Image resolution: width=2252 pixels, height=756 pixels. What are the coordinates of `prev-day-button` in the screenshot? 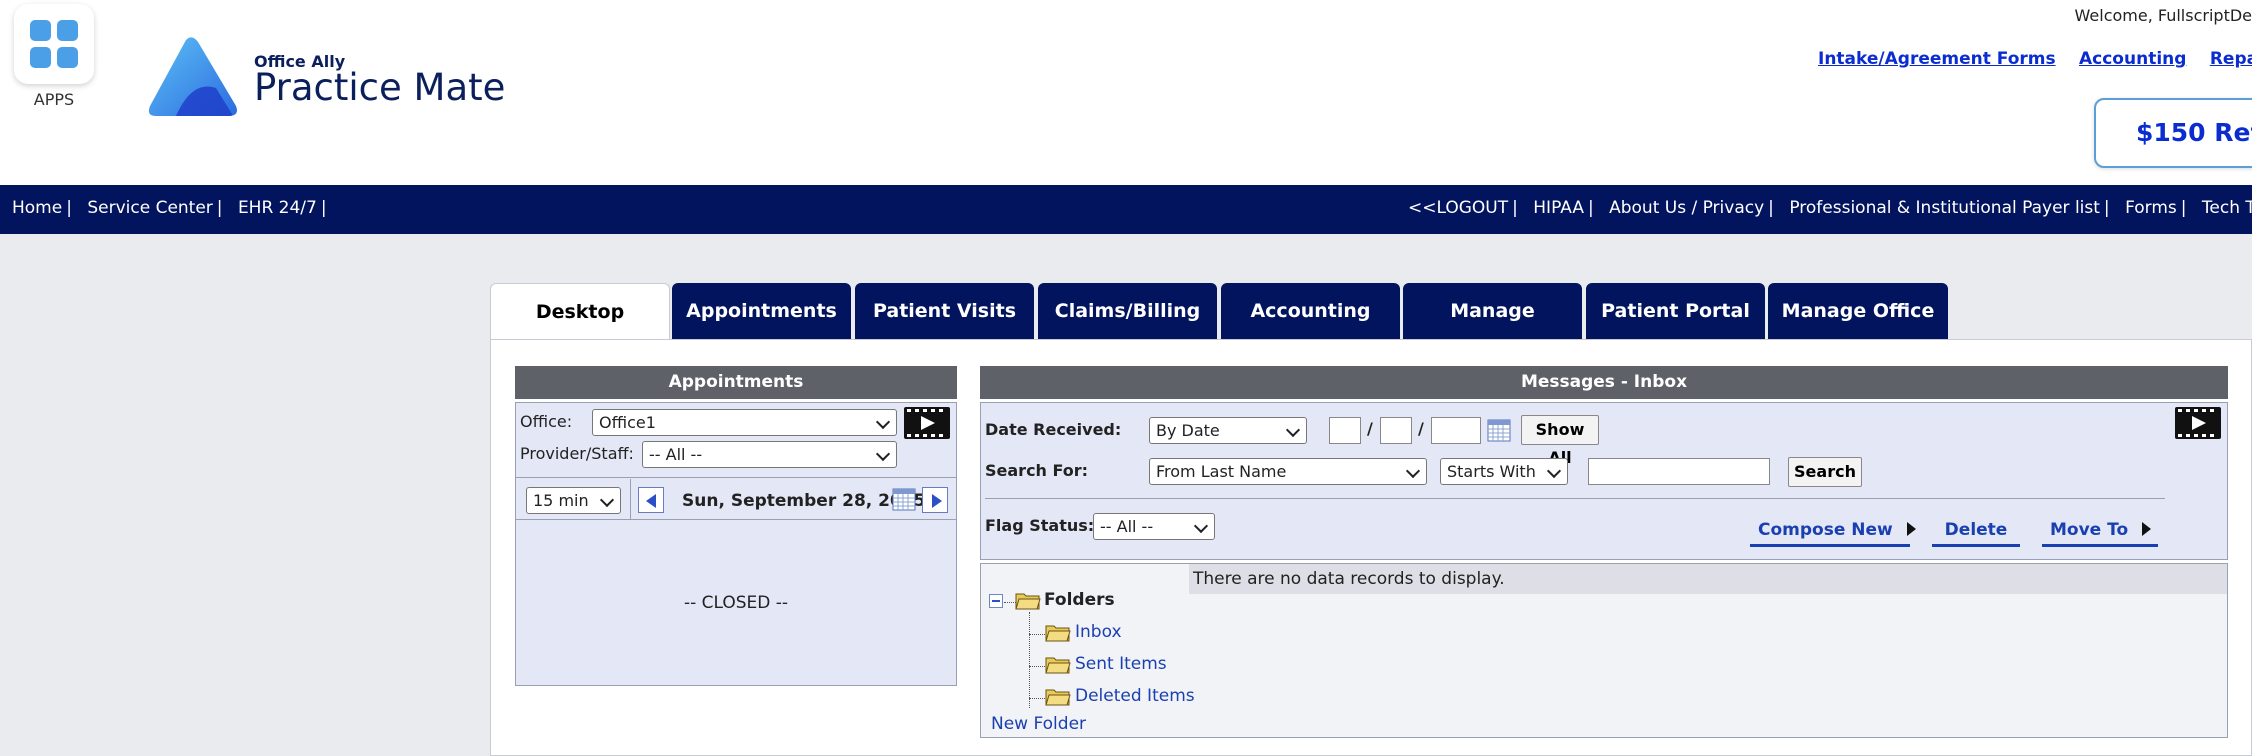 It's located at (651, 500).